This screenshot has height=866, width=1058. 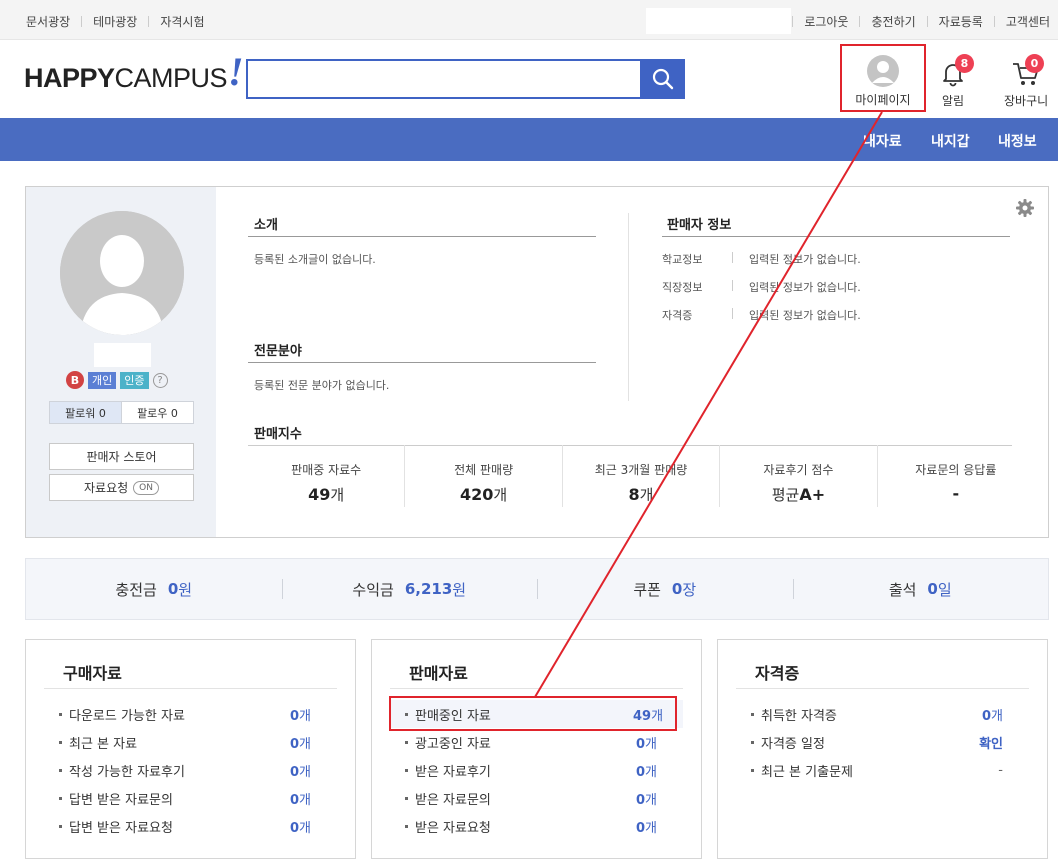 What do you see at coordinates (134, 73) in the screenshot?
I see `happycampus-logo: HAPPY CAMPUS!` at bounding box center [134, 73].